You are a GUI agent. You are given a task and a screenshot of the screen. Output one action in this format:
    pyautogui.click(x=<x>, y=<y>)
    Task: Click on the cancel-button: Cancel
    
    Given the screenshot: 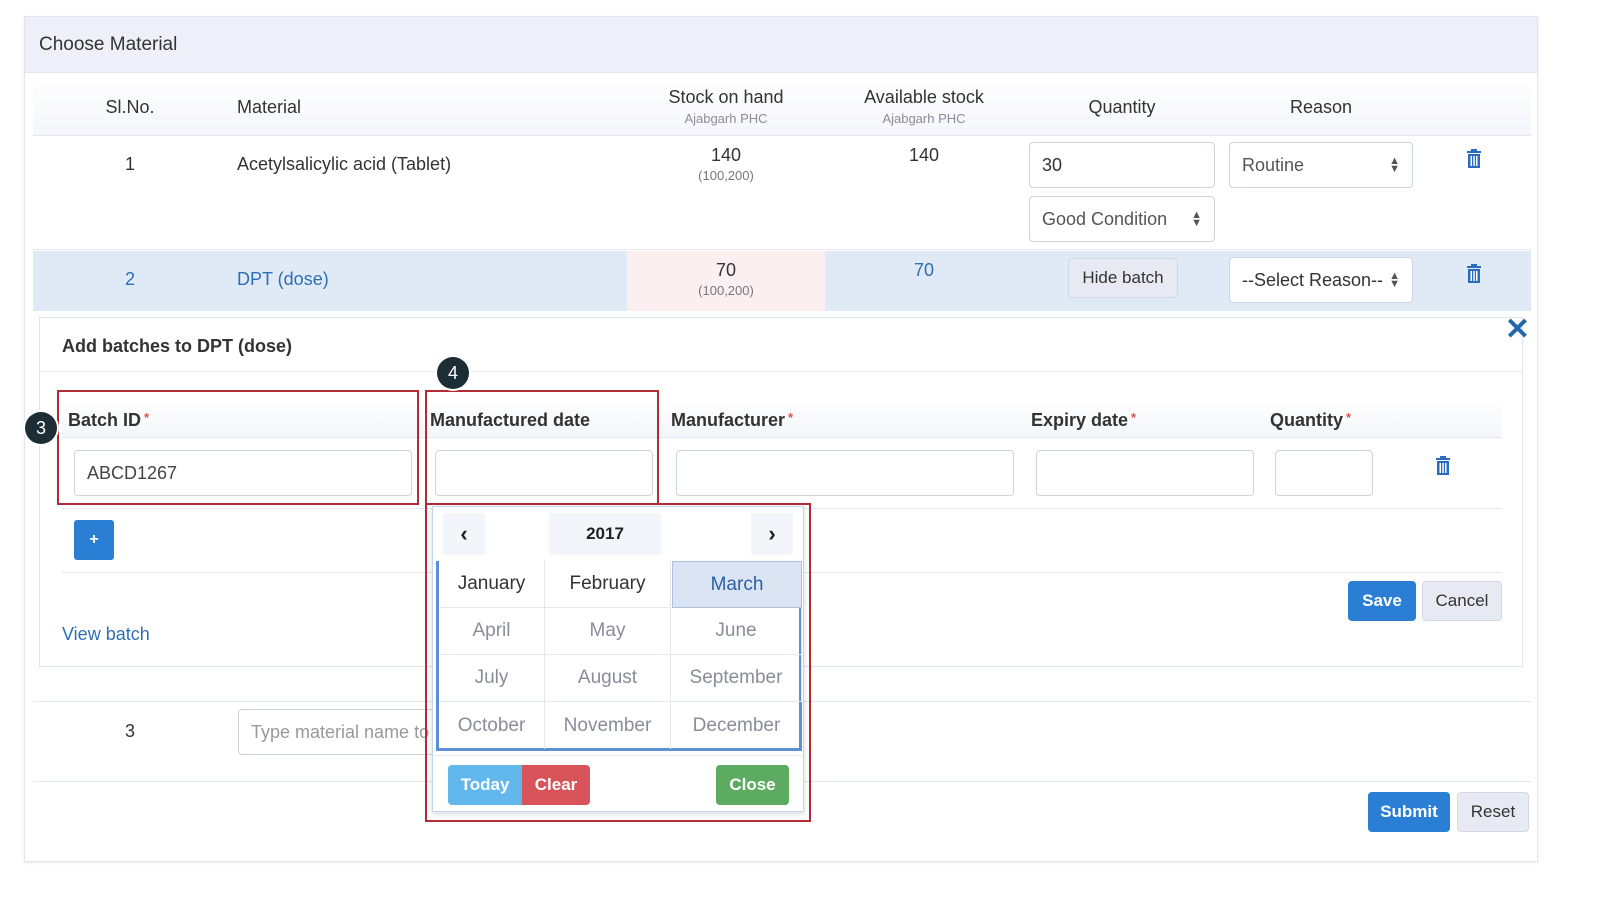 What is the action you would take?
    pyautogui.click(x=1462, y=601)
    